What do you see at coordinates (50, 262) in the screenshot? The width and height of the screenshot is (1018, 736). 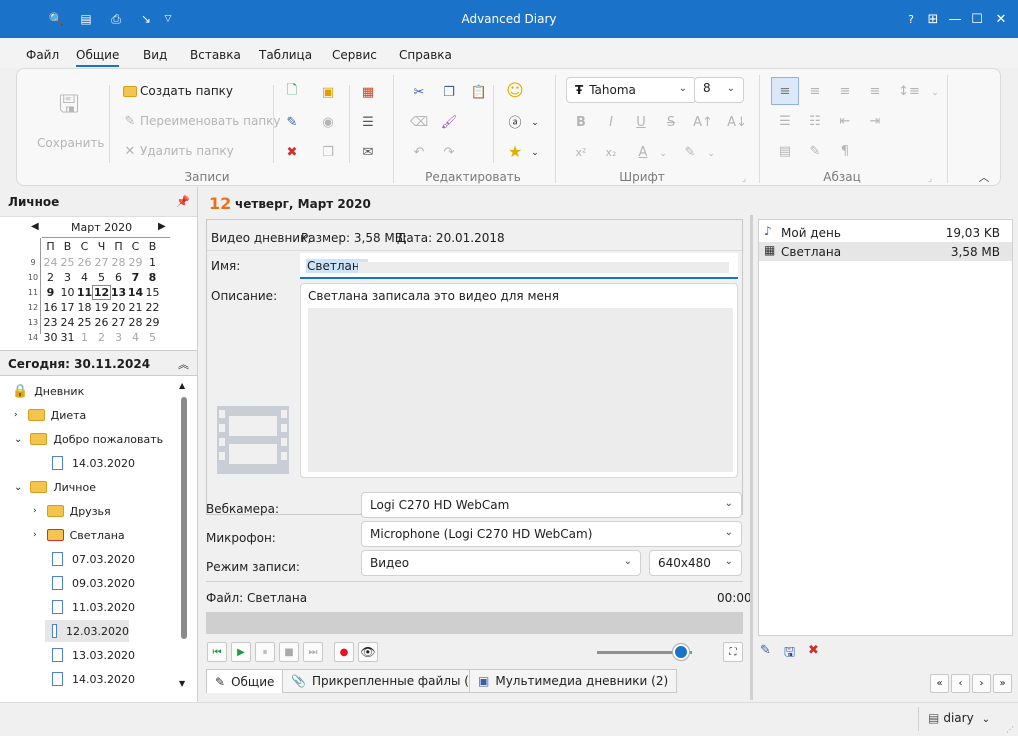 I see `calendar-day: 24` at bounding box center [50, 262].